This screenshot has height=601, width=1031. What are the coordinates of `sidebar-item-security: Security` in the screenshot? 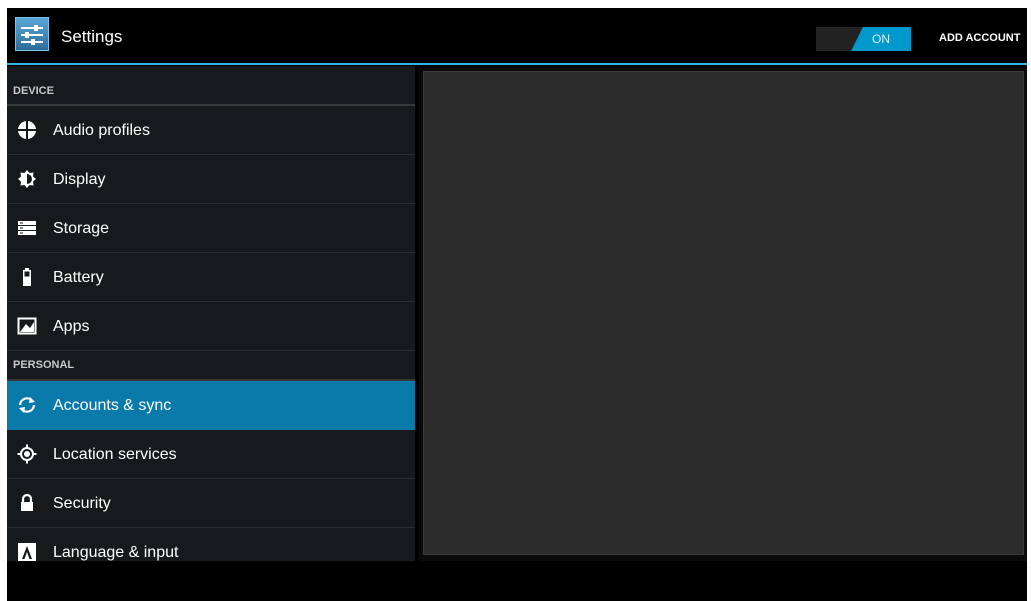 It's located at (211, 503).